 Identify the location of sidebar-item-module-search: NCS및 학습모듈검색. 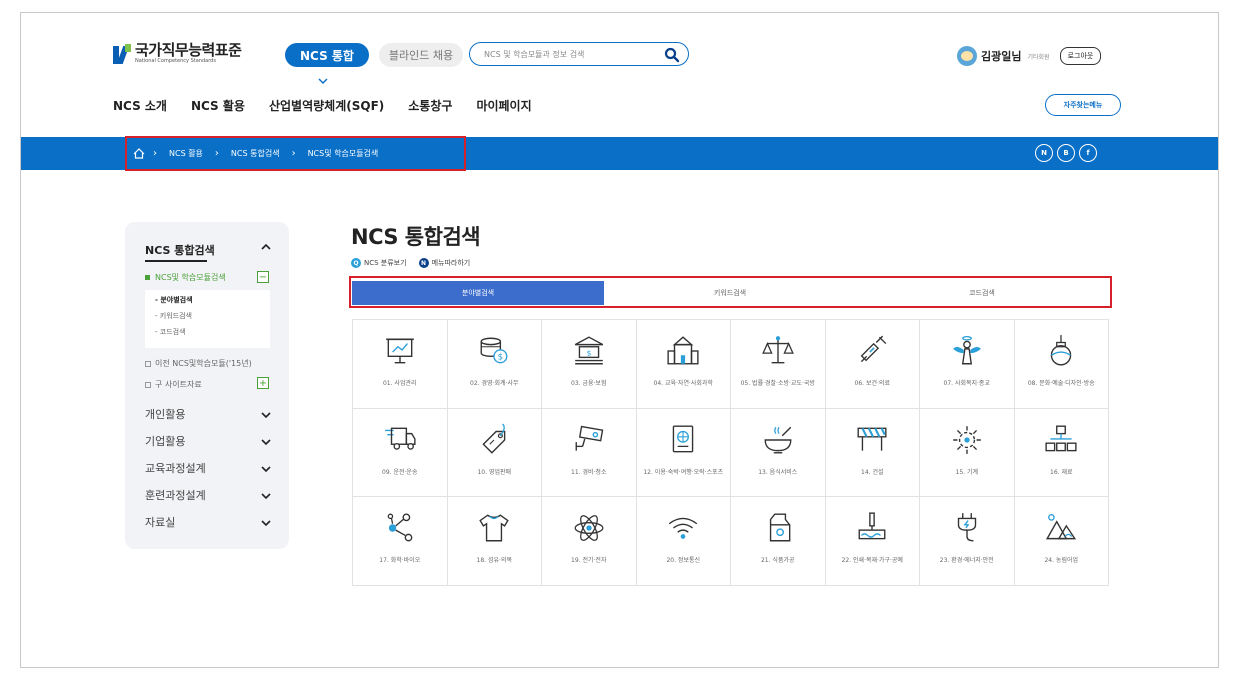
(185, 277).